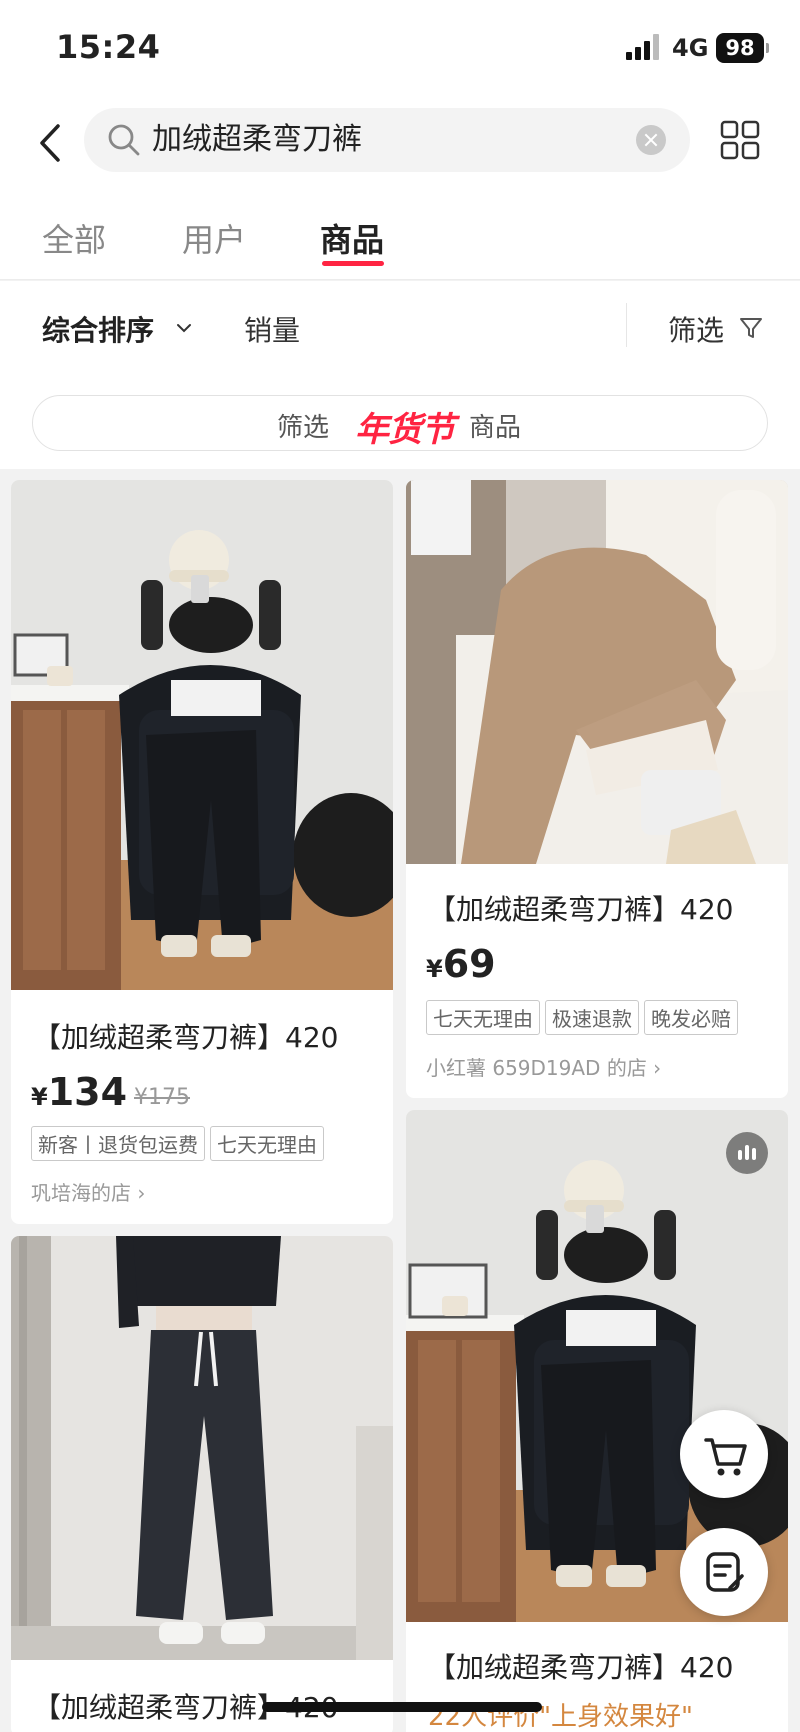 The height and width of the screenshot is (1732, 800). Describe the element at coordinates (88, 1191) in the screenshot. I see `shop-link: 巩培海的店 ›` at that location.